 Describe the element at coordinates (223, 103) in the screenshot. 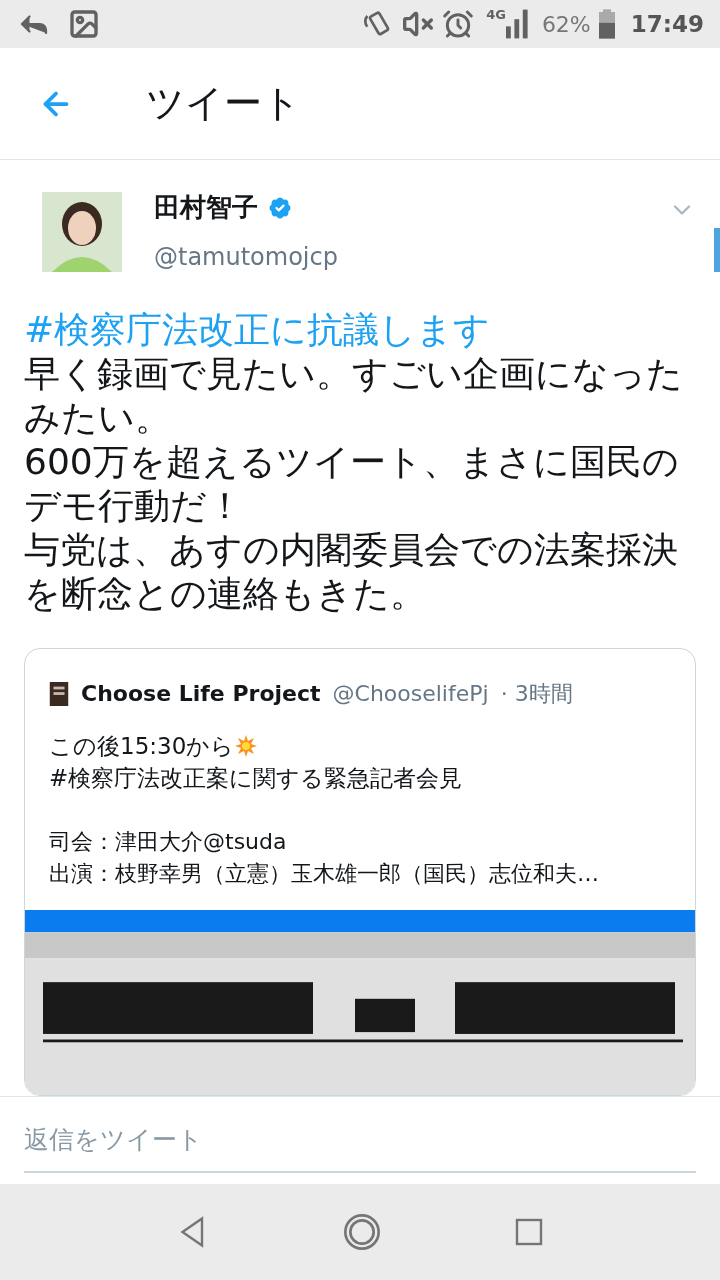

I see `header-title: ツイート` at that location.